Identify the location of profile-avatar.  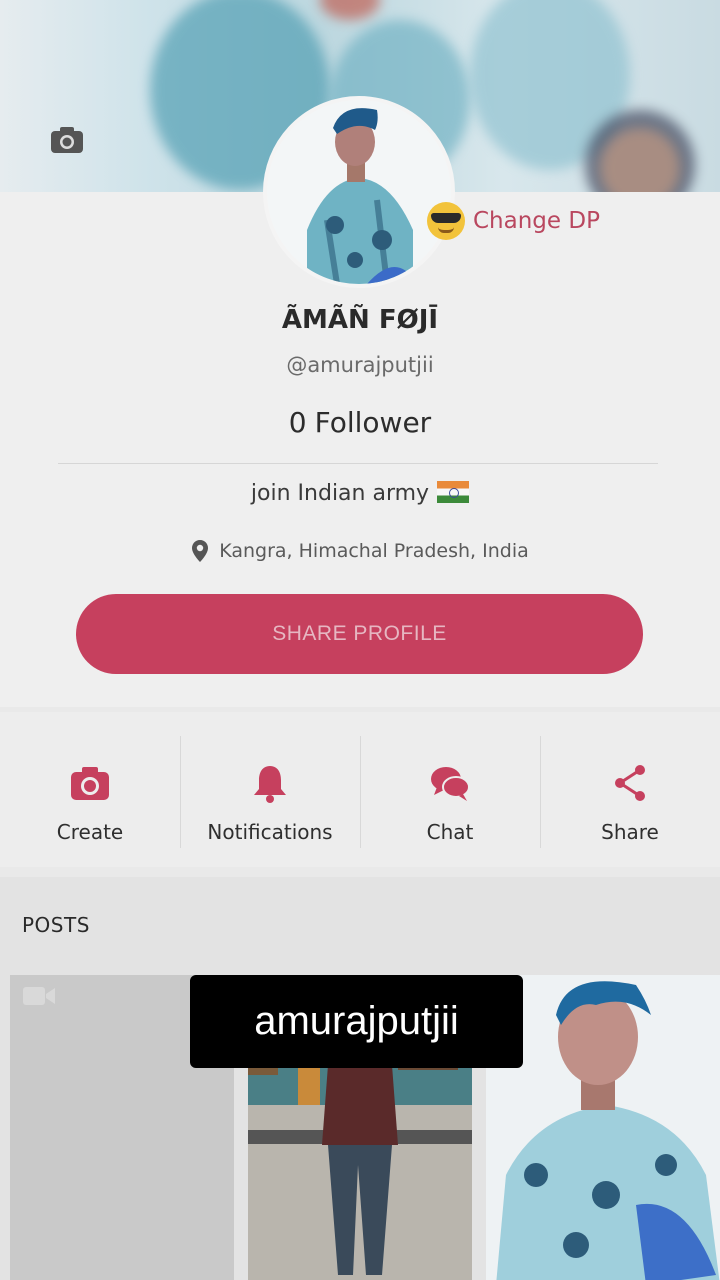
(359, 192).